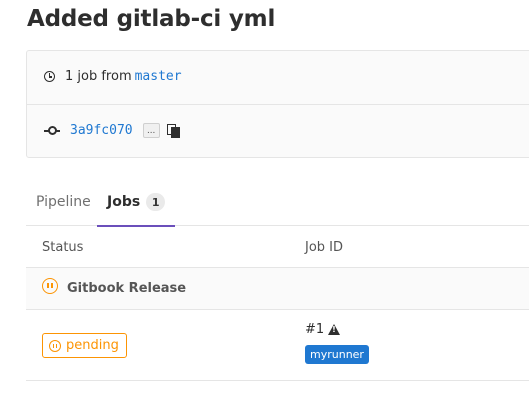  Describe the element at coordinates (156, 202) in the screenshot. I see `jobs-count-badge: 1` at that location.